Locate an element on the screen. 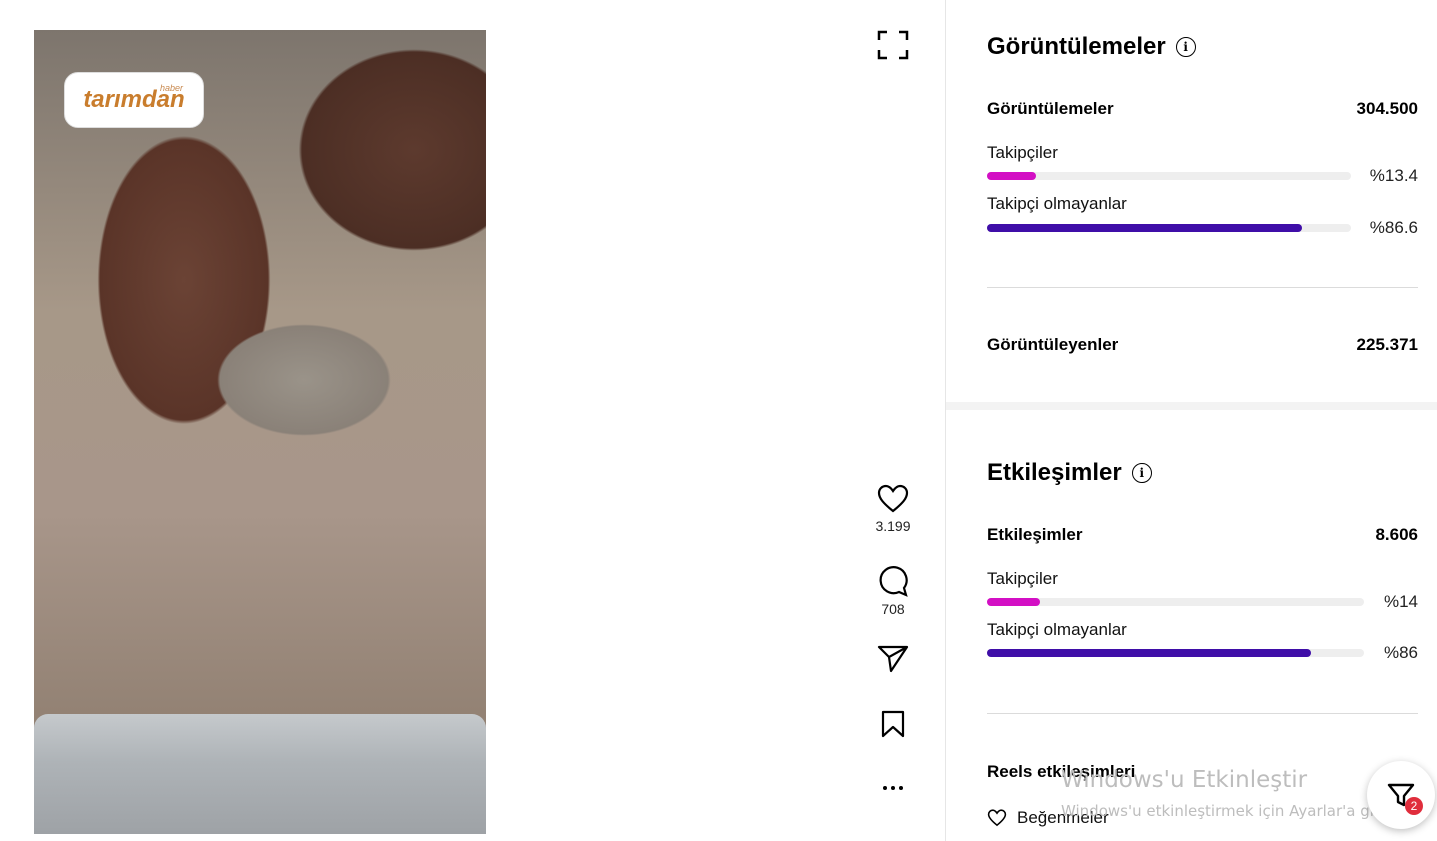  interactions-nonfollowers-pct: %86 is located at coordinates (1400, 652).